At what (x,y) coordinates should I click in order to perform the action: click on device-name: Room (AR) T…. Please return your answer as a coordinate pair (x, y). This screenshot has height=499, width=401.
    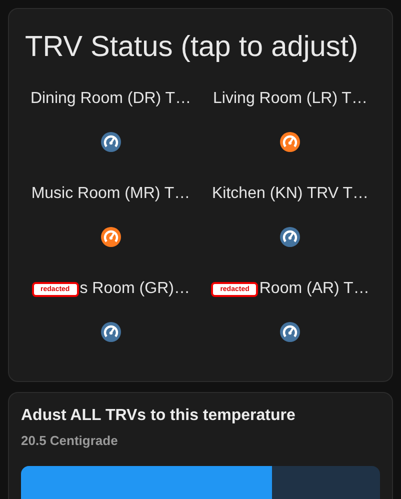
    Looking at the image, I should click on (314, 289).